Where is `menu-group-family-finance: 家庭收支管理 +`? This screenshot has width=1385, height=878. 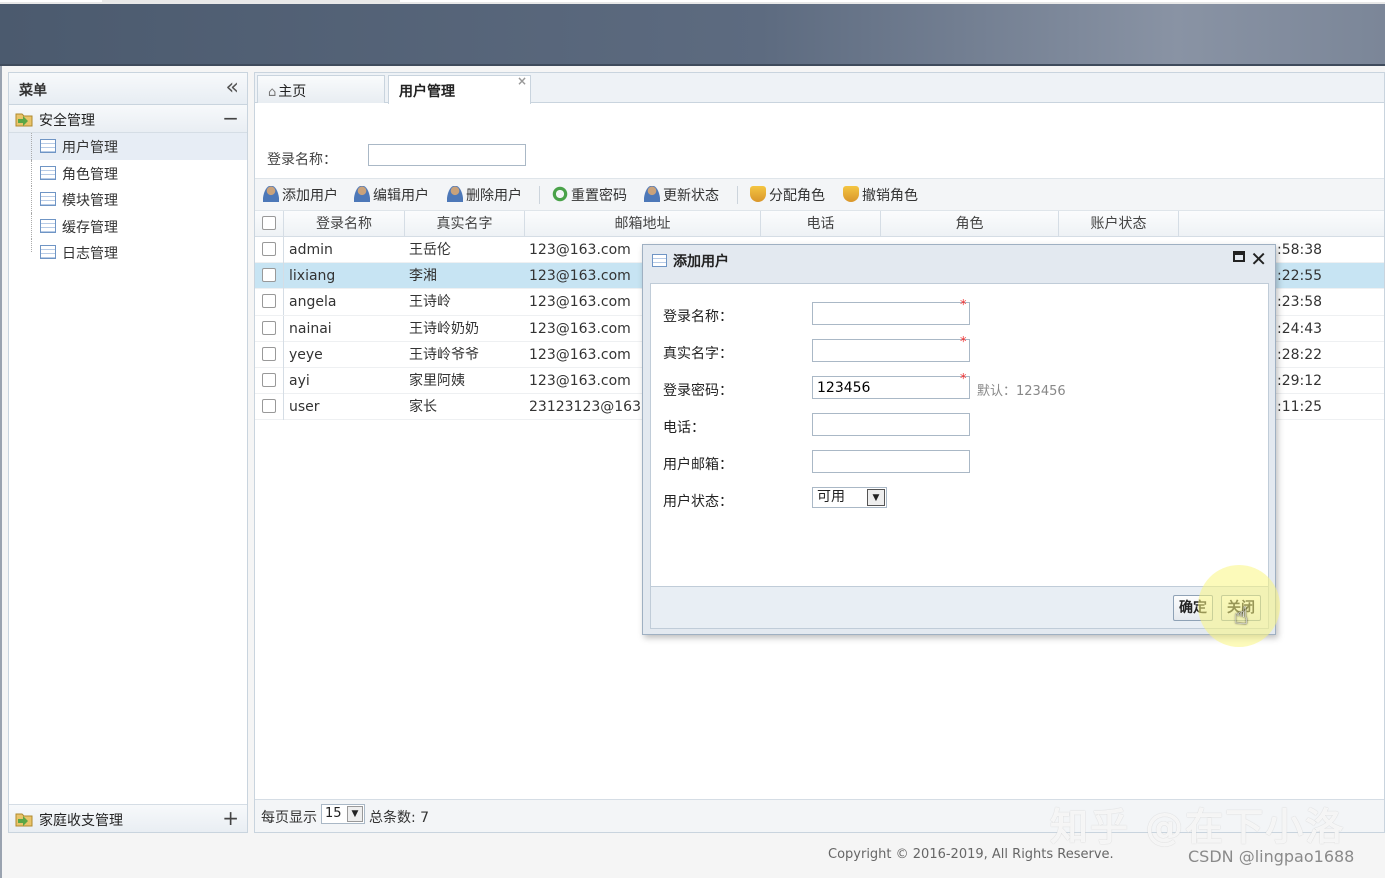 menu-group-family-finance: 家庭收支管理 + is located at coordinates (128, 818).